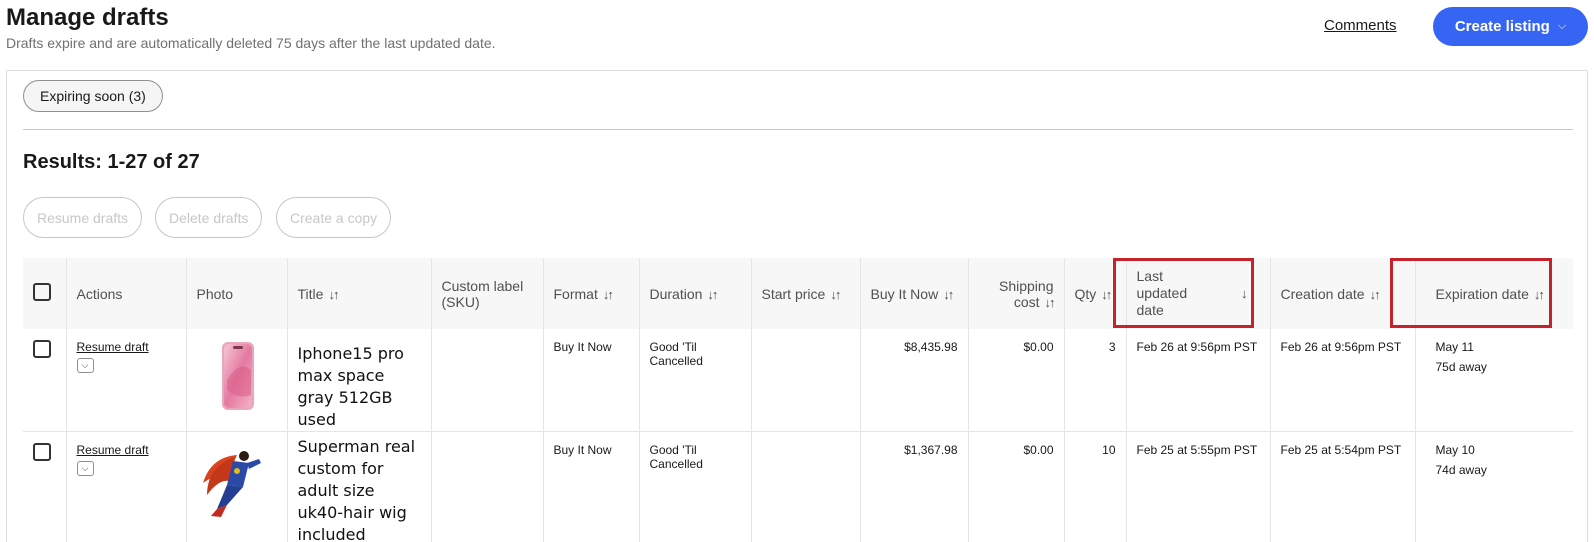  What do you see at coordinates (1343, 486) in the screenshot?
I see `creation-cell: Feb 25 at 5:54pm PST` at bounding box center [1343, 486].